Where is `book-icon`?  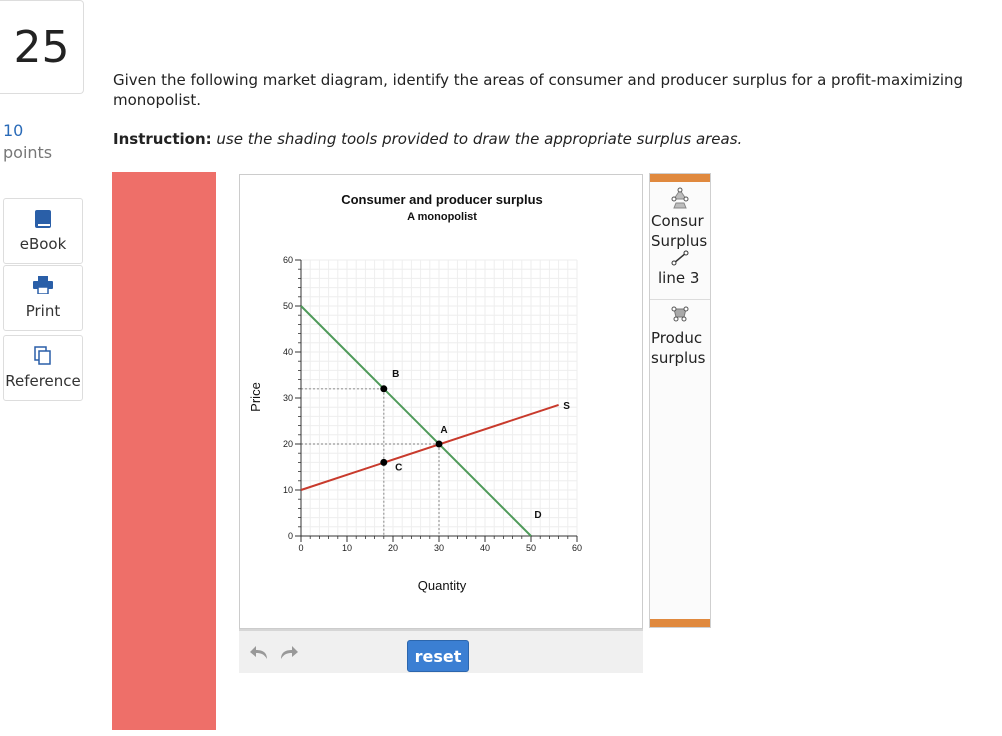 book-icon is located at coordinates (43, 219).